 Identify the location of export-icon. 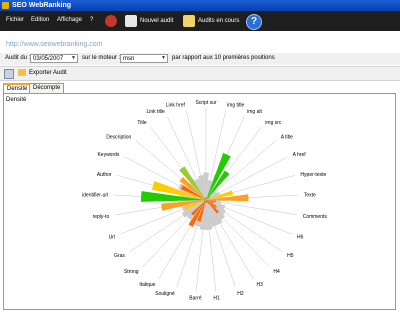
(22, 72).